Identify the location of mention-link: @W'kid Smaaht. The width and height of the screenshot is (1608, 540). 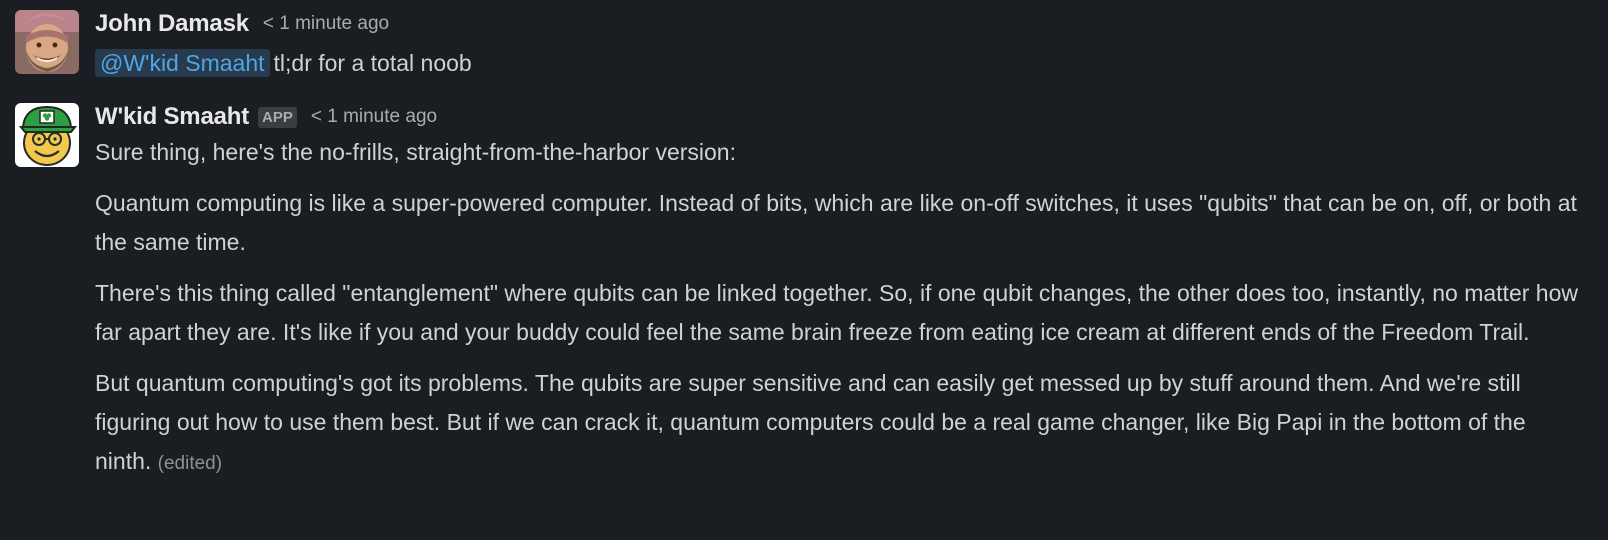
(182, 63).